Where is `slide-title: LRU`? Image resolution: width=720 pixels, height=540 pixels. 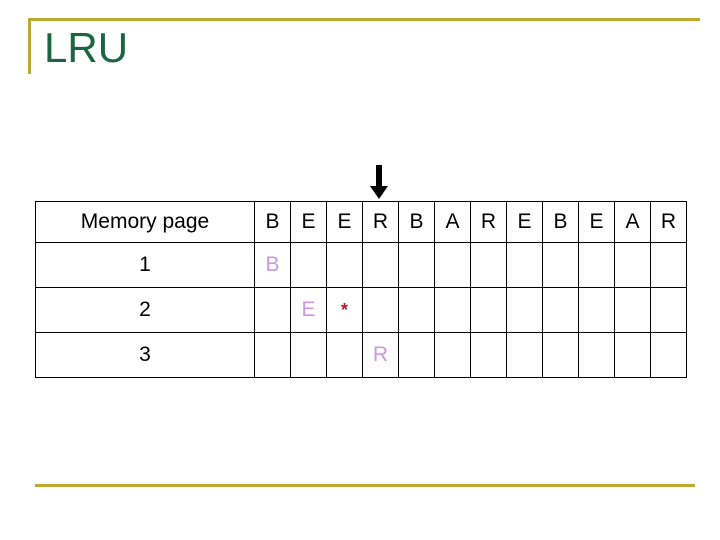
slide-title: LRU is located at coordinates (86, 47).